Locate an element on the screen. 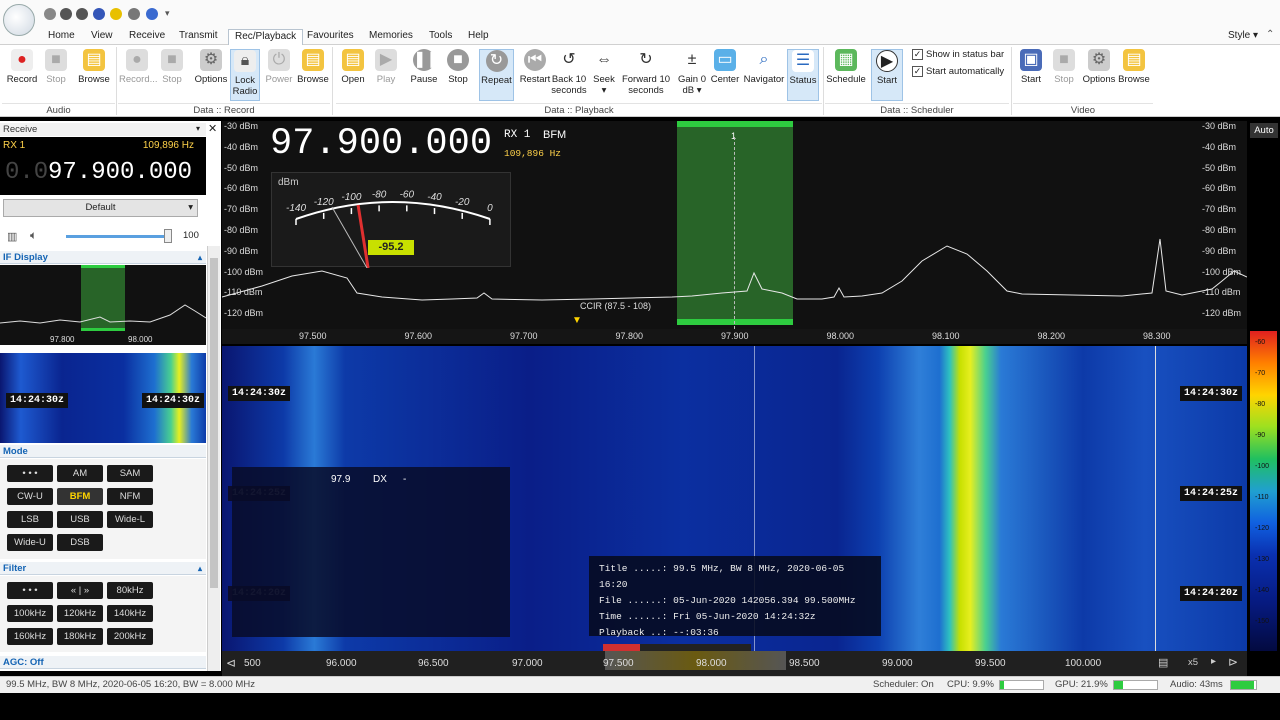  start-automatically-checkbox: ✓ Start automatically is located at coordinates (958, 71).